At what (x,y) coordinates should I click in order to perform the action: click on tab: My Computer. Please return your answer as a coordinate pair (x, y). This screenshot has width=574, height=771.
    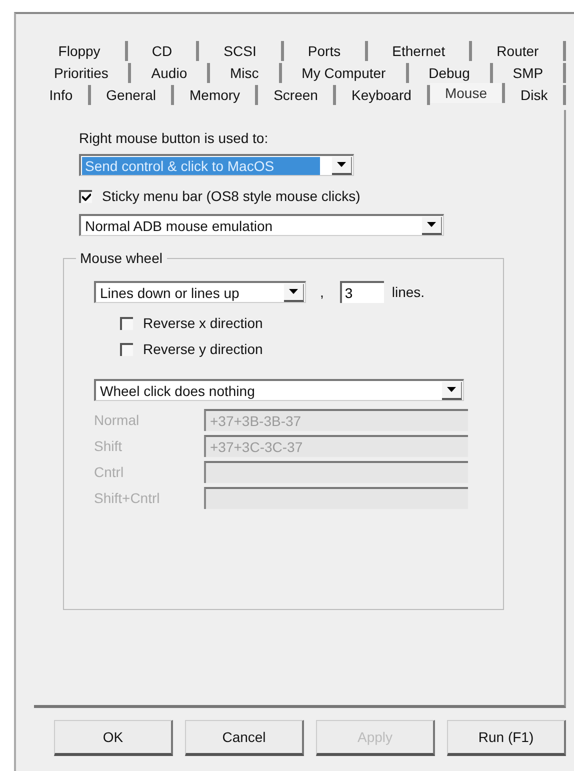
    Looking at the image, I should click on (345, 73).